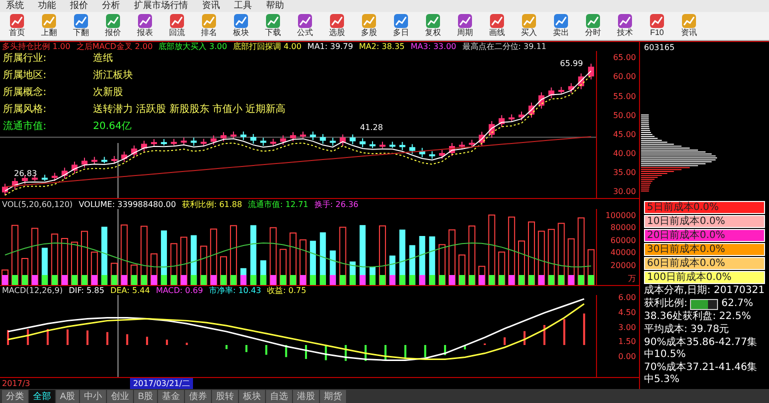 The width and height of the screenshot is (769, 403). Describe the element at coordinates (497, 26) in the screenshot. I see `toolbar-button: 画线` at that location.